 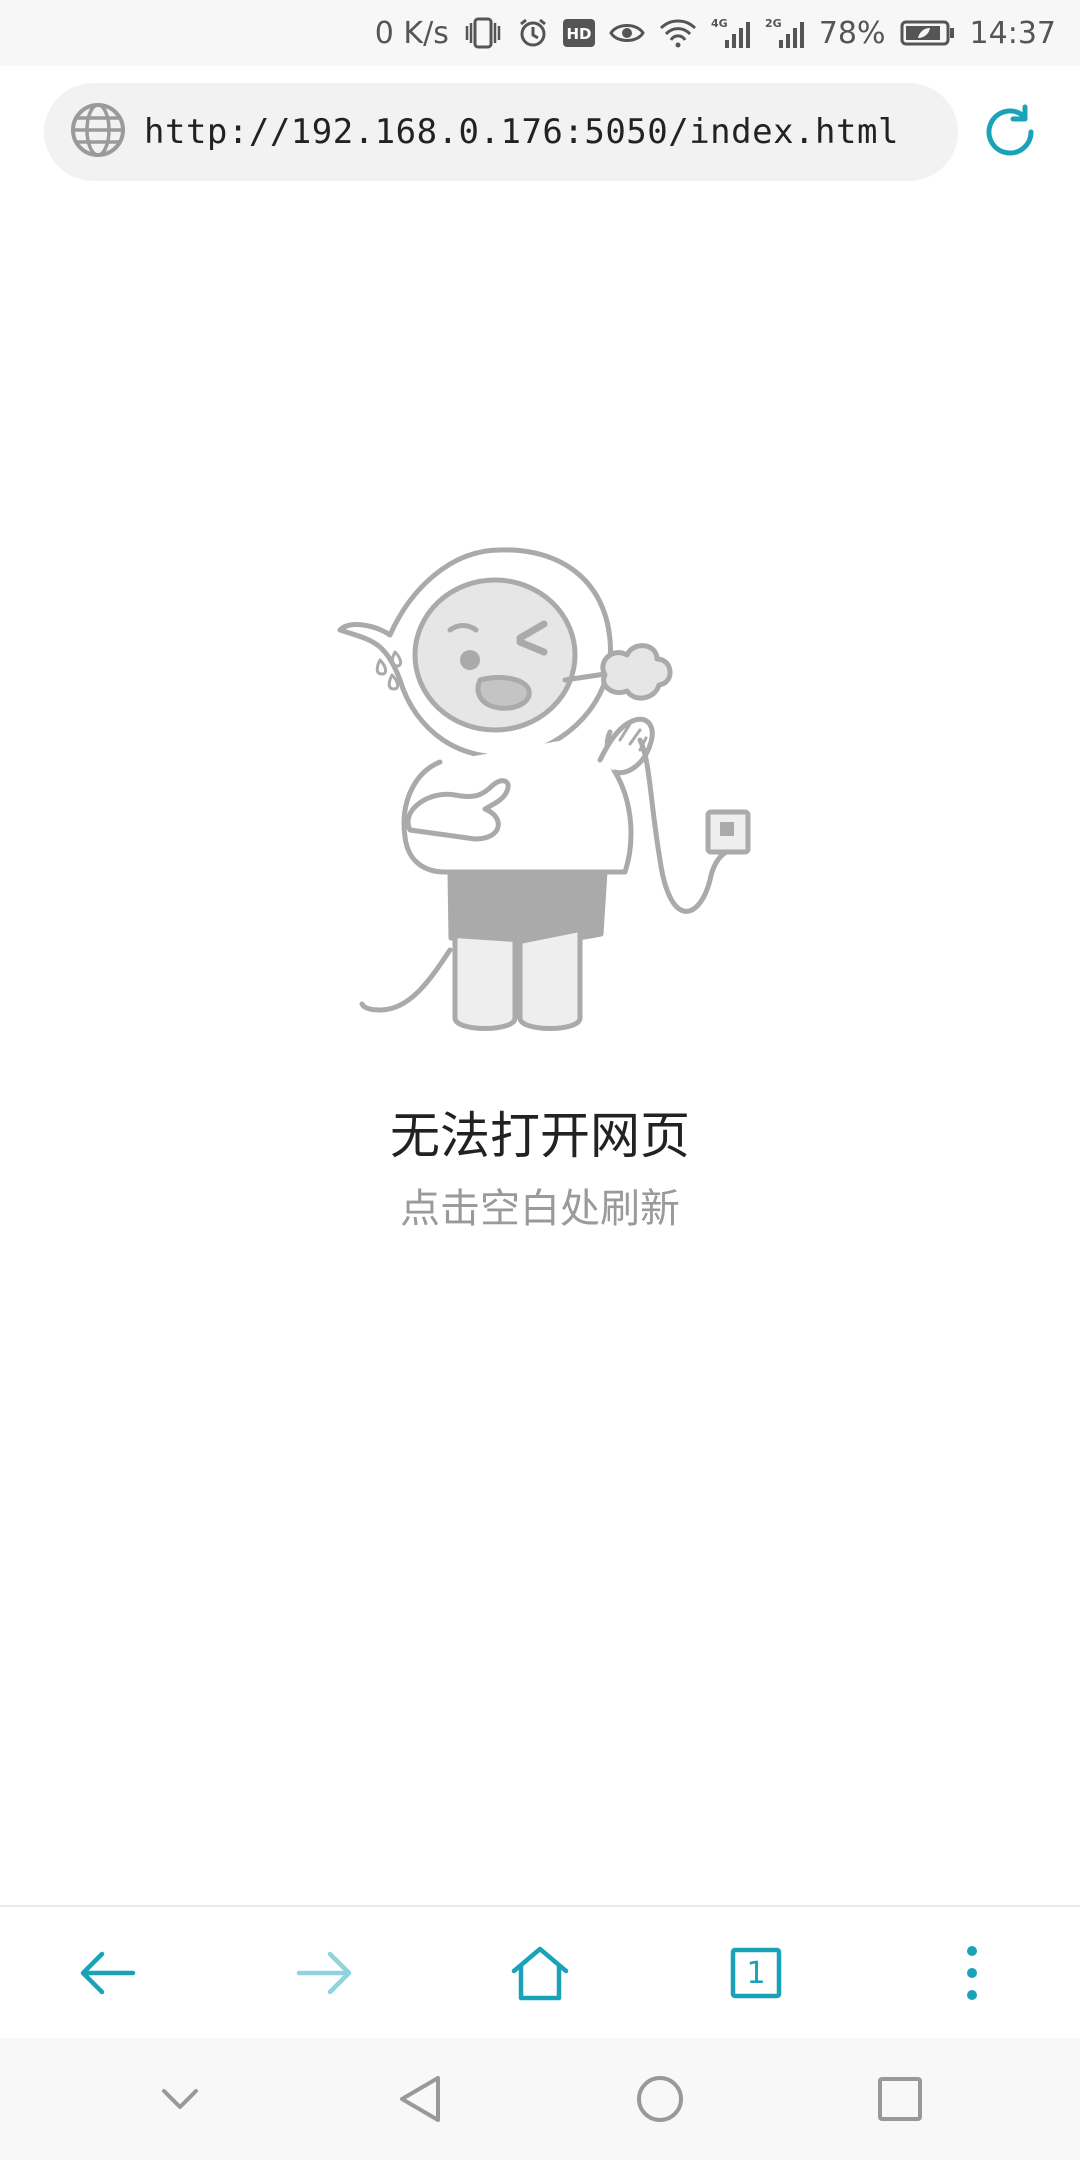 I want to click on address-bar-row: http://192.168.0.176:5050/index.html, so click(x=540, y=133).